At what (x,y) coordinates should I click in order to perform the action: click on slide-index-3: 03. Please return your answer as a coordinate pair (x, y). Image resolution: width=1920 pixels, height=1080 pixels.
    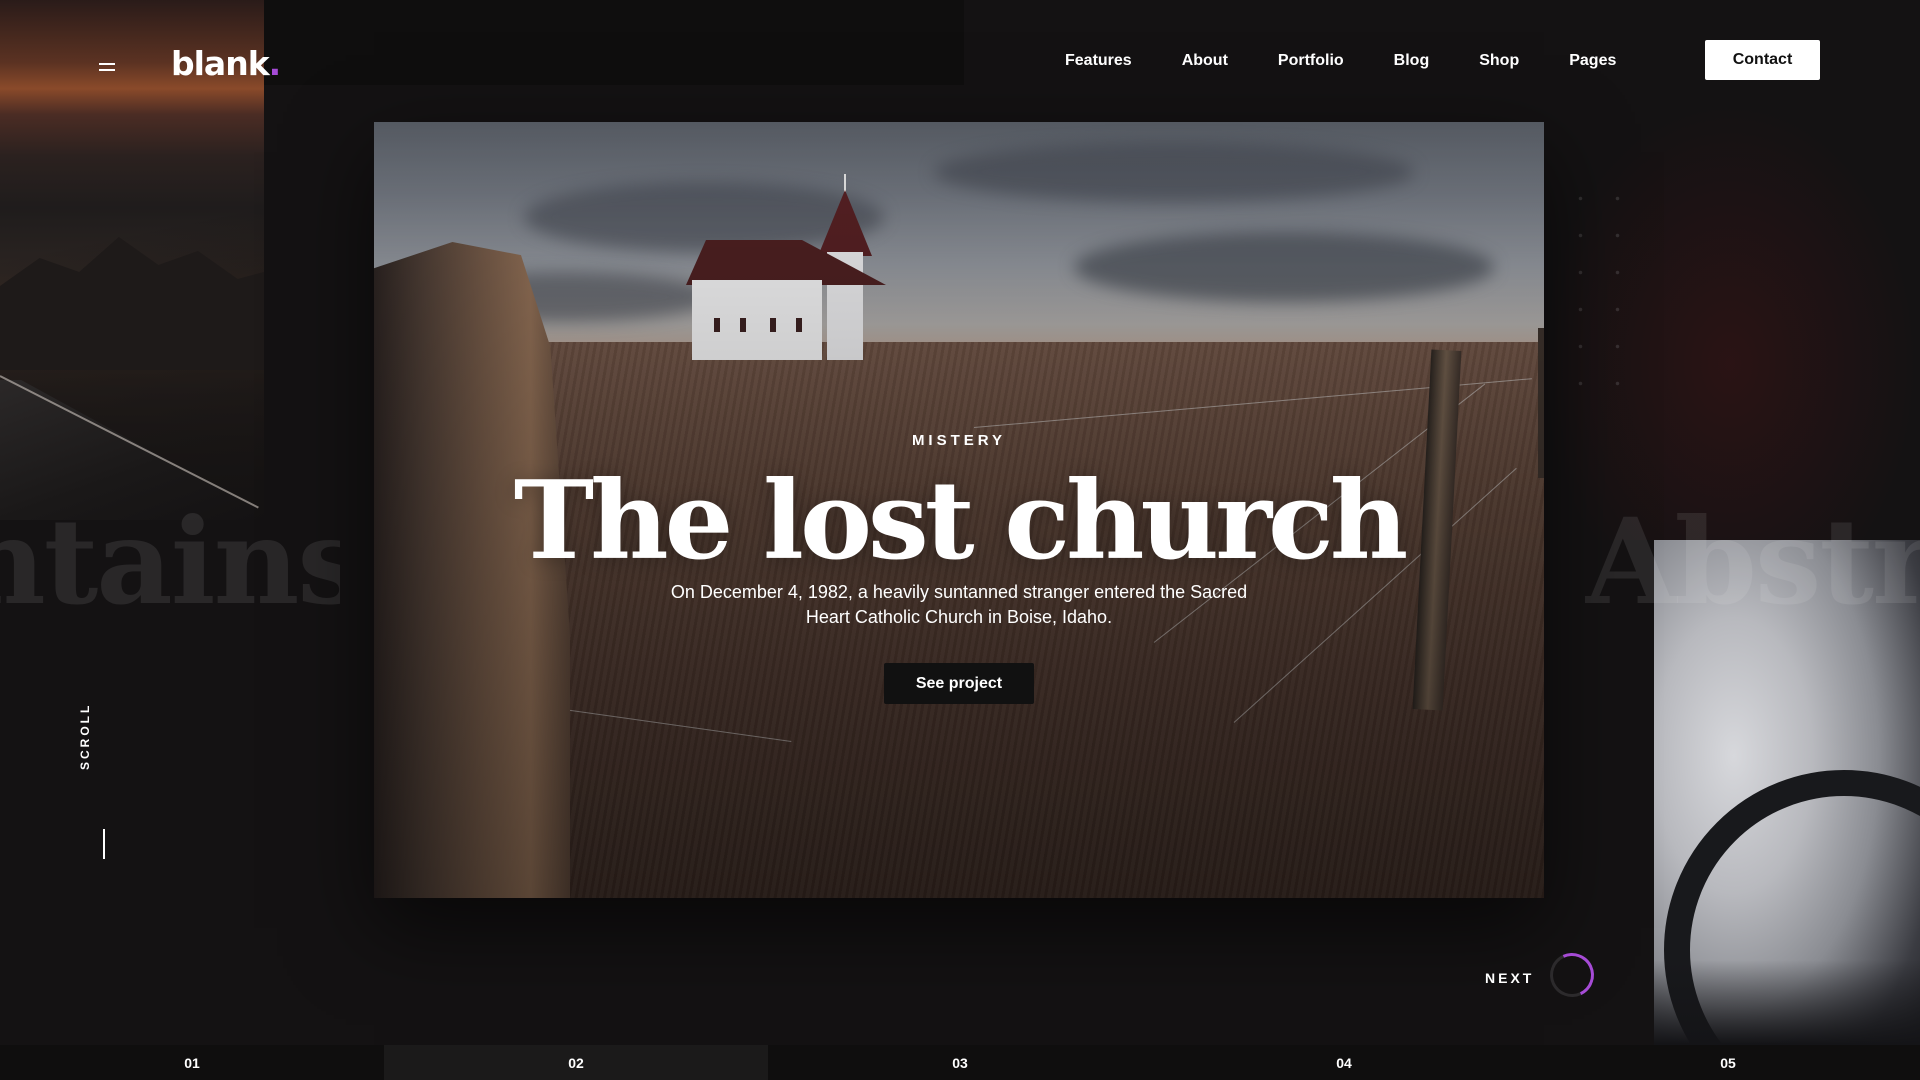
    Looking at the image, I should click on (960, 1062).